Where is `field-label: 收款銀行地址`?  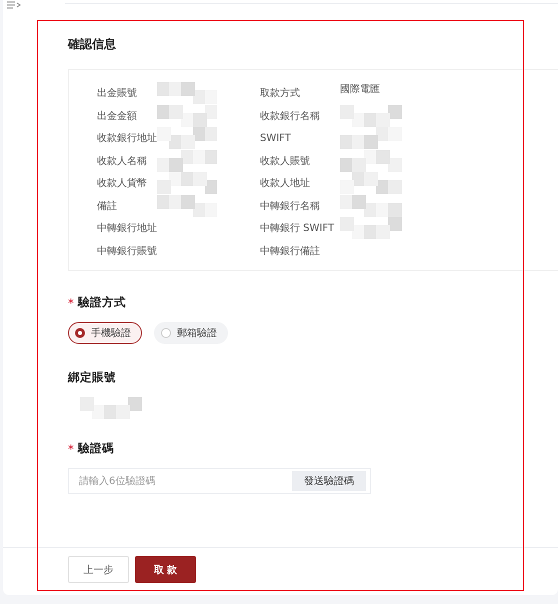
field-label: 收款銀行地址 is located at coordinates (127, 139).